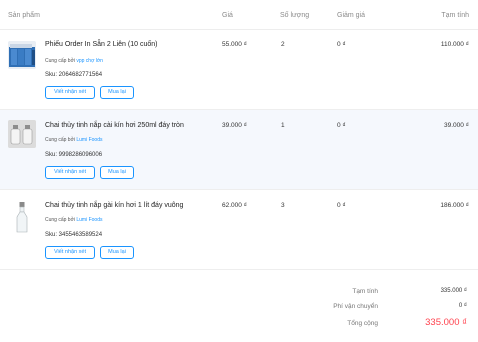 This screenshot has width=478, height=342. Describe the element at coordinates (22, 217) in the screenshot. I see `glass-bottle-icon` at that location.